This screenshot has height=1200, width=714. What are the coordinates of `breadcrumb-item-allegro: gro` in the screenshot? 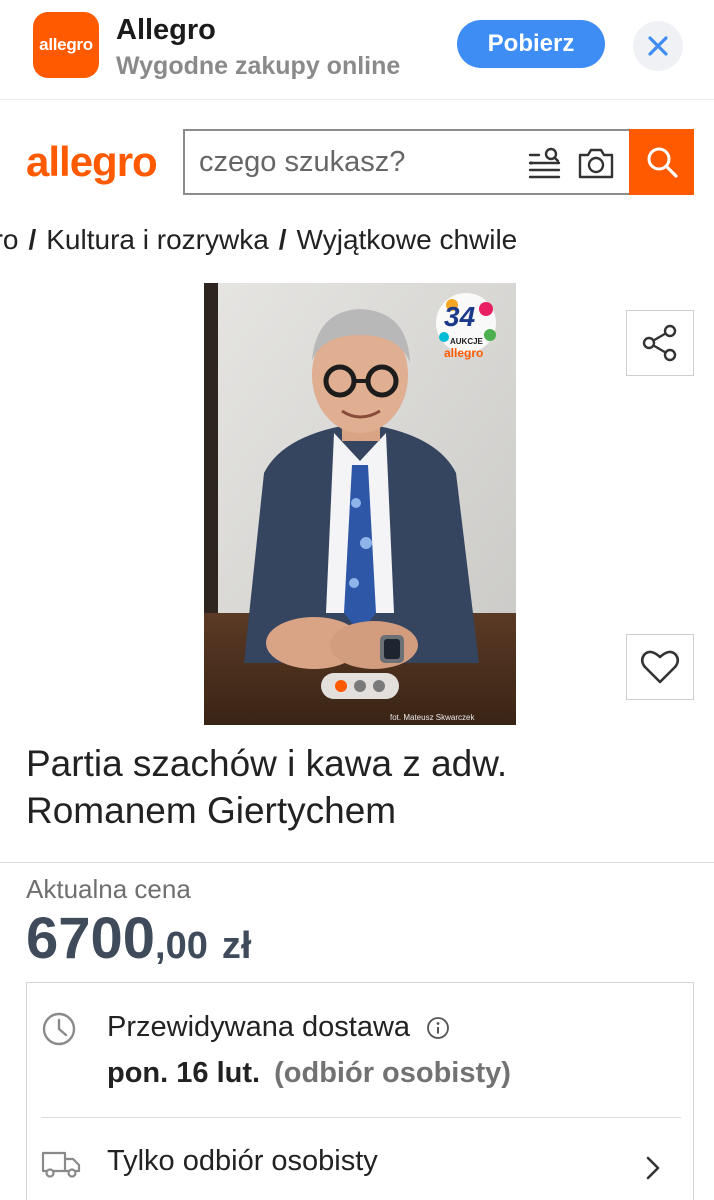 It's located at (9, 239).